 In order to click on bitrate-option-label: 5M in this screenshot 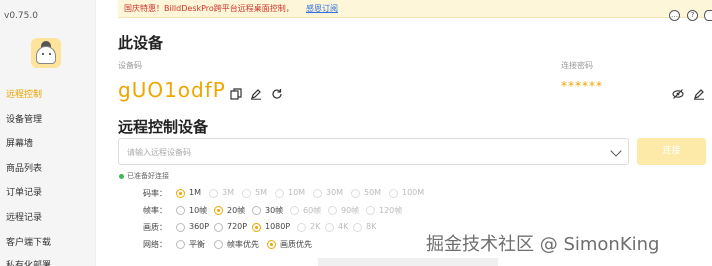, I will do `click(261, 192)`.